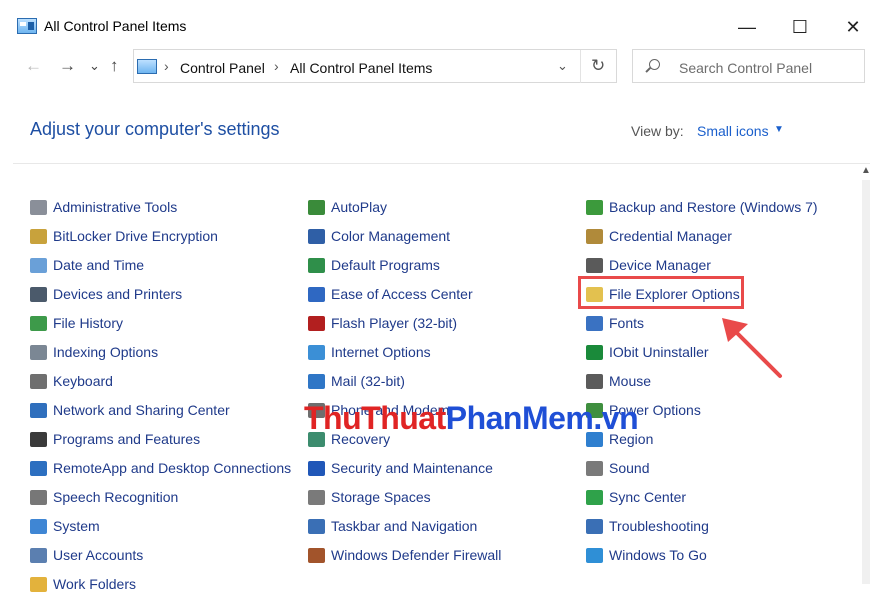 This screenshot has width=870, height=595. Describe the element at coordinates (646, 555) in the screenshot. I see `item-windows-to-go: Windows To Go` at that location.